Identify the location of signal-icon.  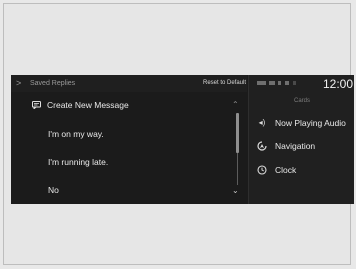
(272, 83).